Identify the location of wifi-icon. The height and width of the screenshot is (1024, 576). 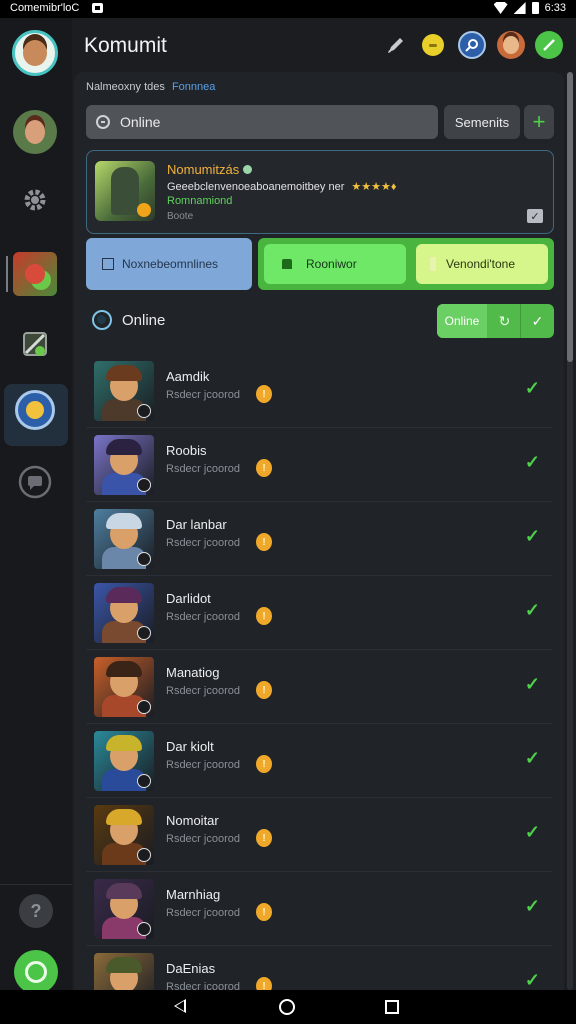
(500, 8).